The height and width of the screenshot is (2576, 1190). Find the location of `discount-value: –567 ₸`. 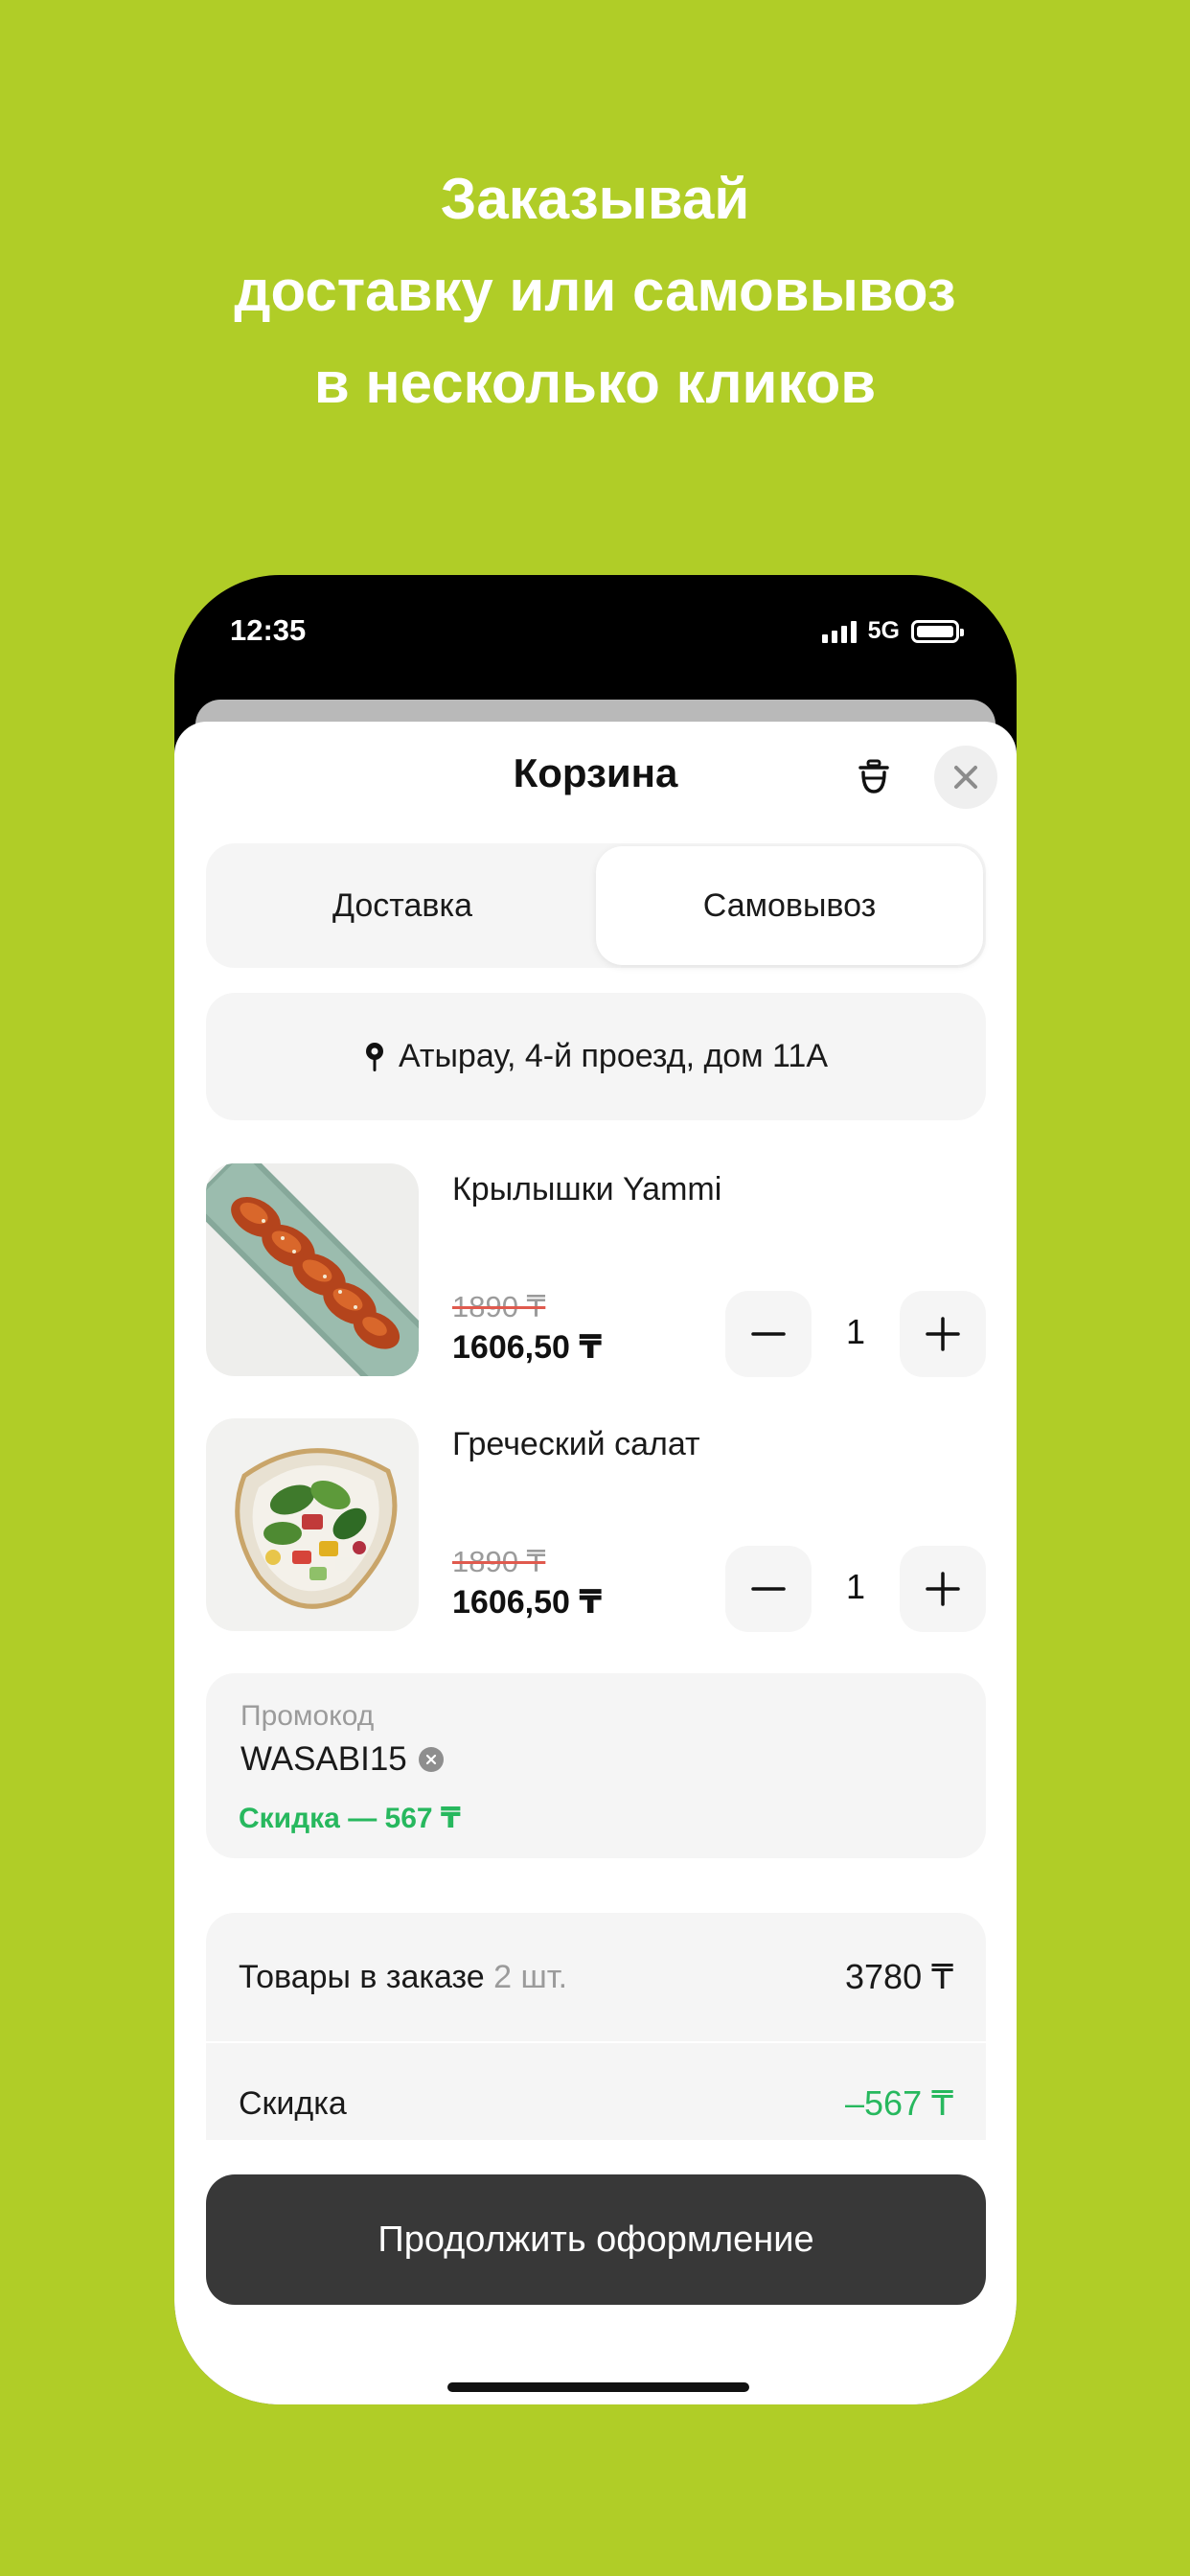

discount-value: –567 ₸ is located at coordinates (899, 2103).